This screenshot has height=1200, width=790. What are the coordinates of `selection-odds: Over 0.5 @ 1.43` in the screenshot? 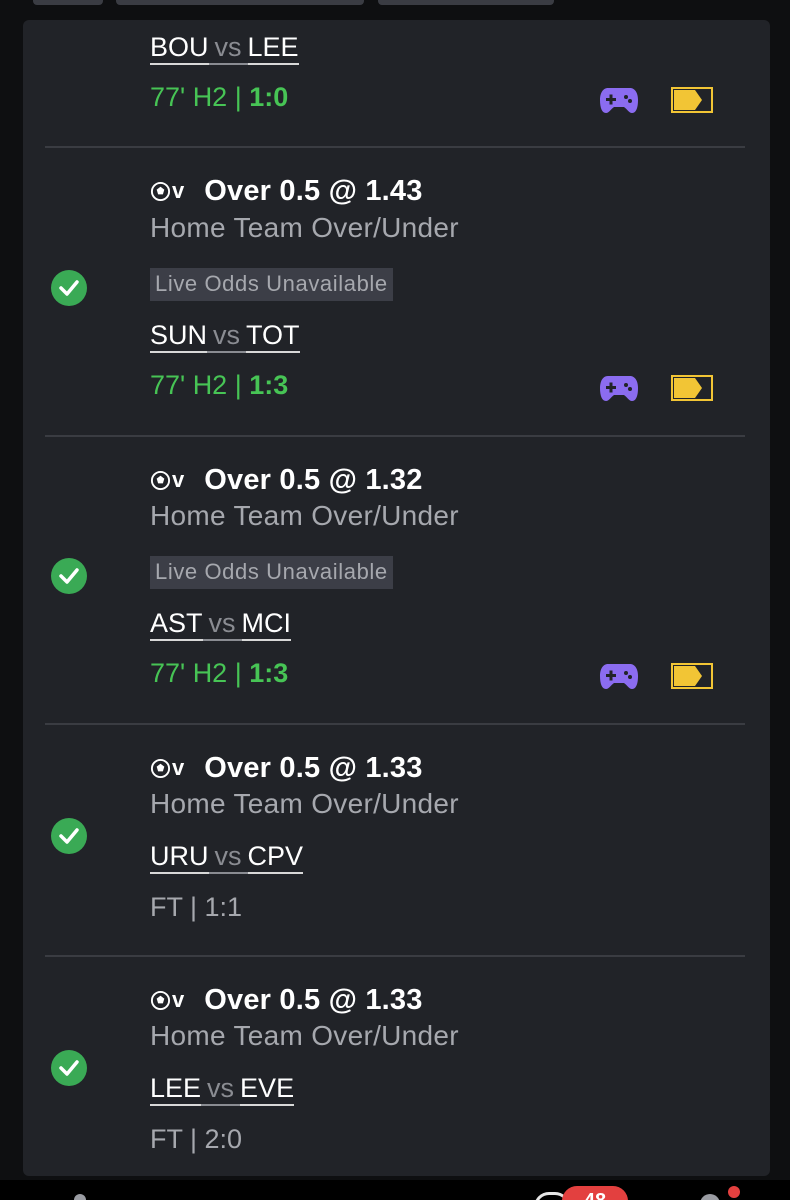 It's located at (313, 190).